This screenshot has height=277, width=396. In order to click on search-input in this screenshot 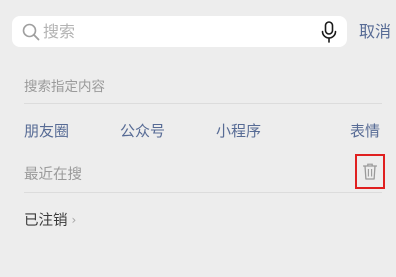, I will do `click(178, 31)`.